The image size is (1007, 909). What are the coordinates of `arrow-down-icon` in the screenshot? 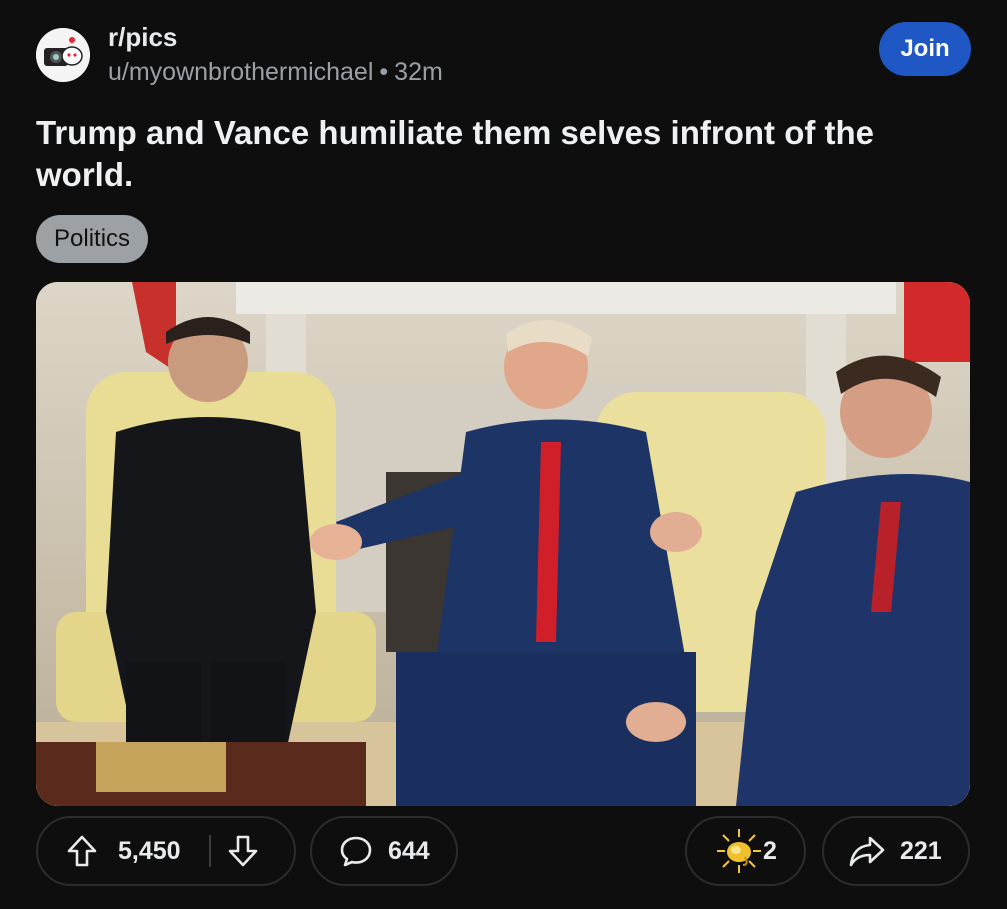 It's located at (243, 851).